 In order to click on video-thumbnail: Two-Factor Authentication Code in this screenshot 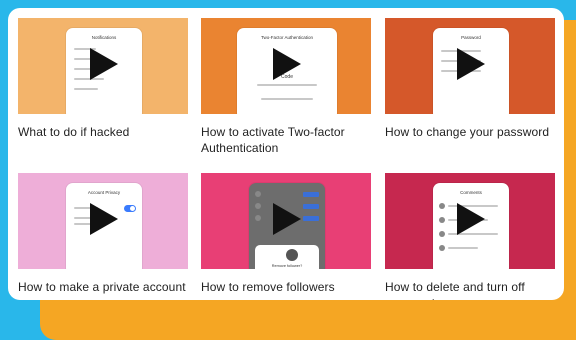, I will do `click(286, 66)`.